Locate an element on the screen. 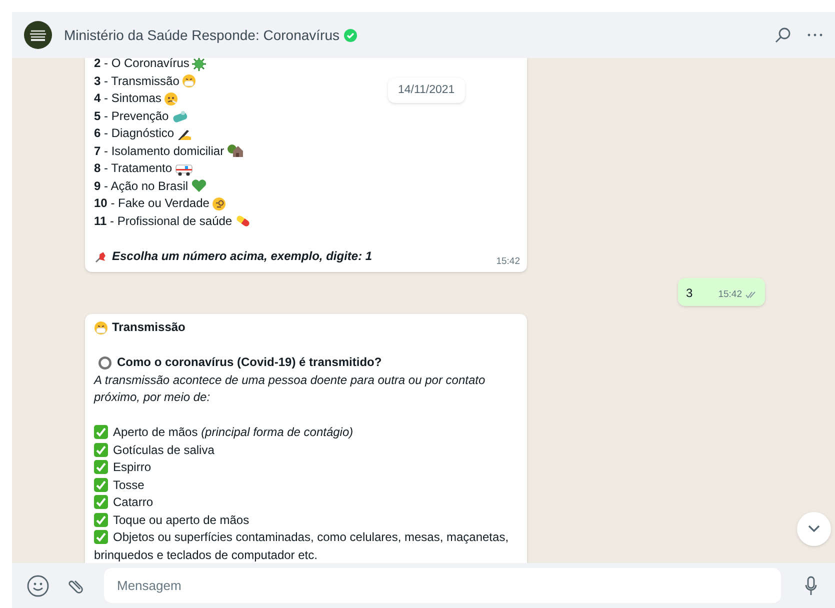 The height and width of the screenshot is (608, 835). microphone-icon is located at coordinates (811, 586).